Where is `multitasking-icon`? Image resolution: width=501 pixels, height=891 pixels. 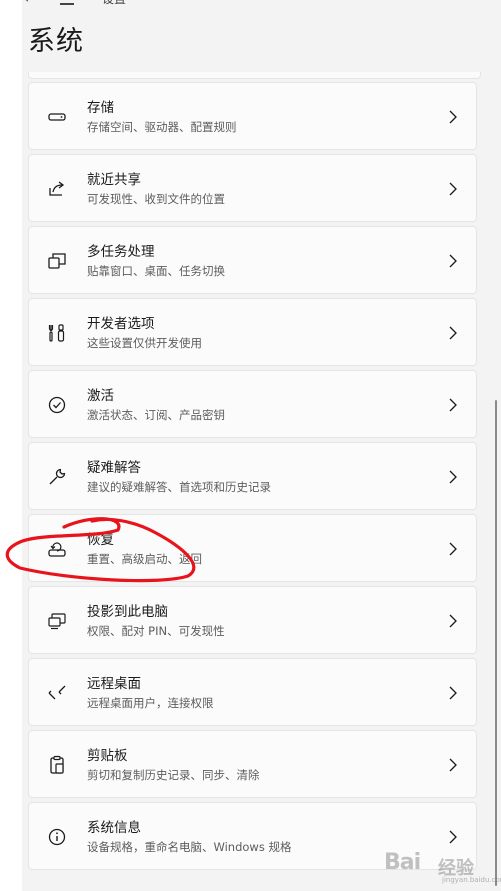
multitasking-icon is located at coordinates (57, 261).